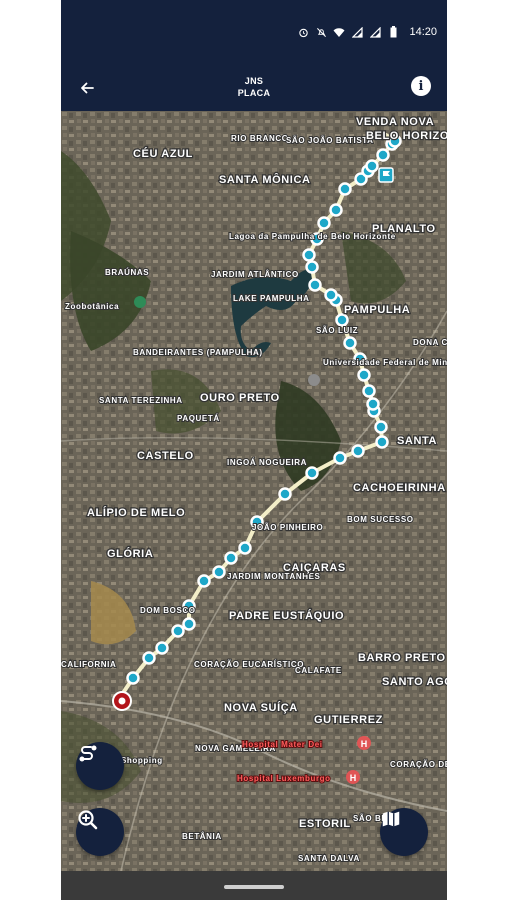  What do you see at coordinates (168, 610) in the screenshot?
I see `map-label: DOM BOSCO` at bounding box center [168, 610].